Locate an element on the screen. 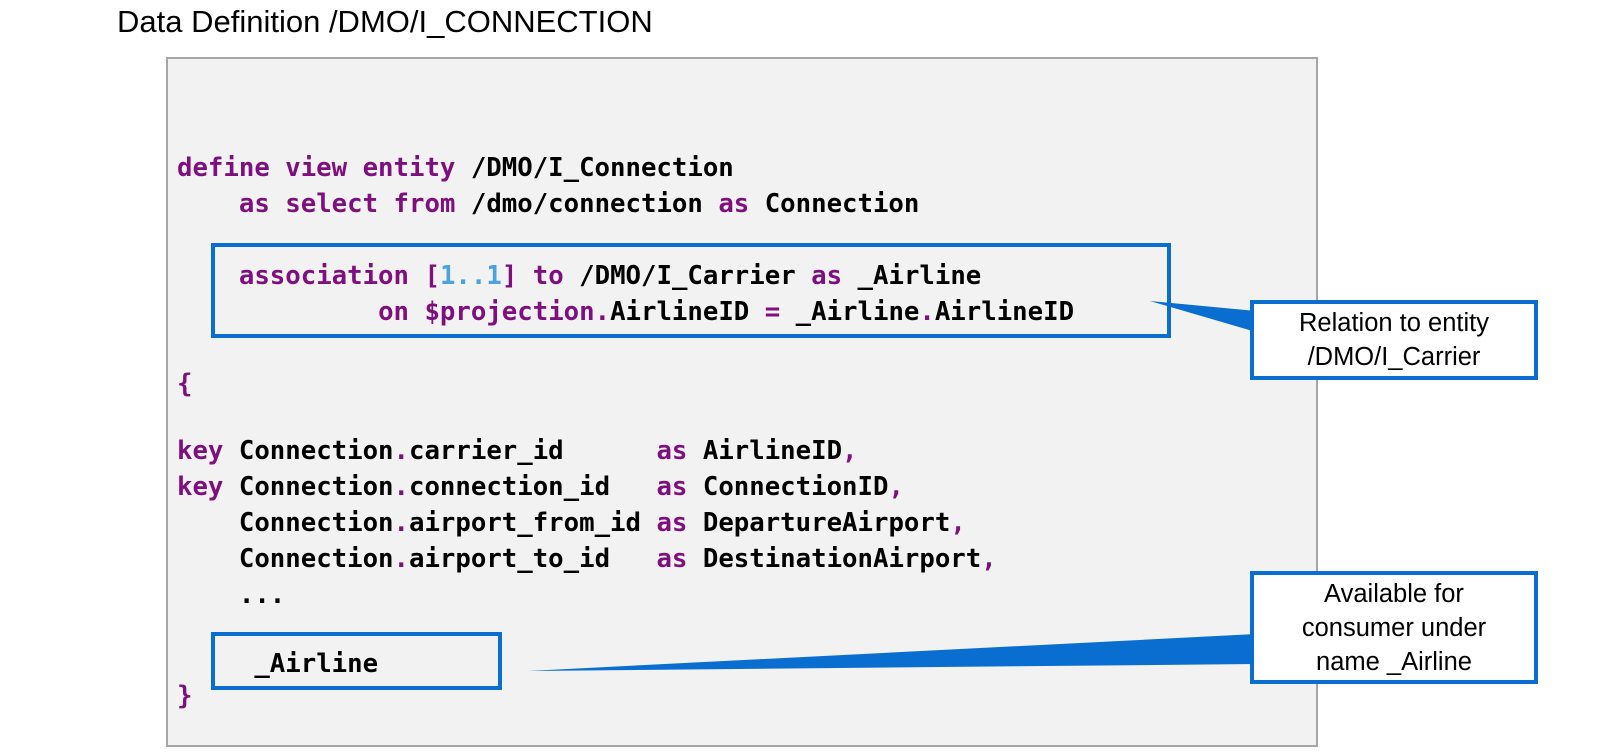 Image resolution: width=1600 pixels, height=755 pixels. relation-callout: Relation to entity /DMO/I_Carrier is located at coordinates (1394, 340).